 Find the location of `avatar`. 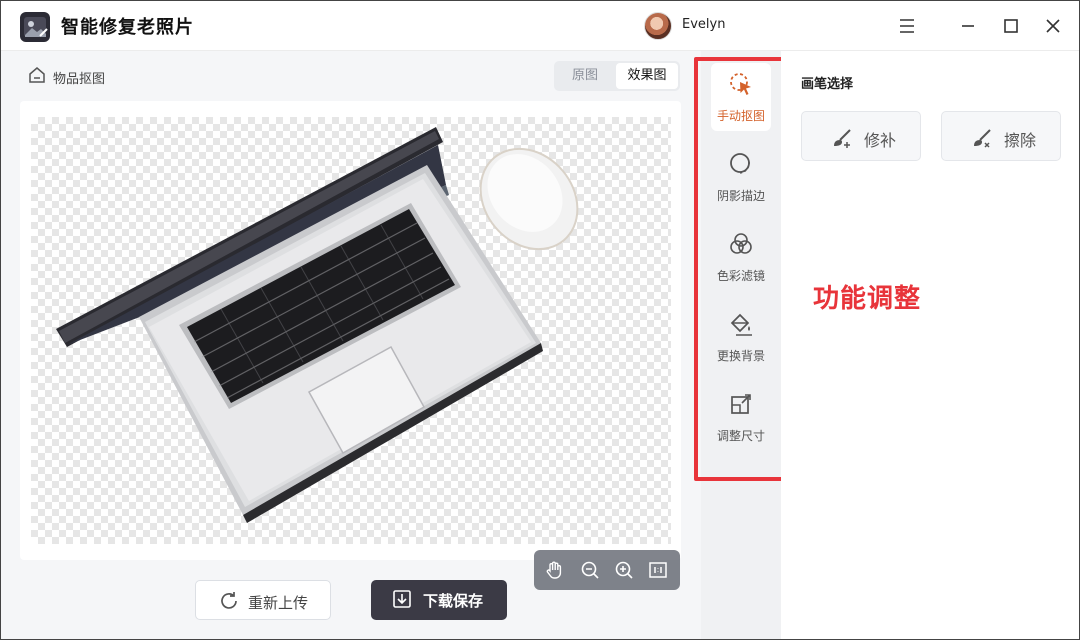

avatar is located at coordinates (658, 26).